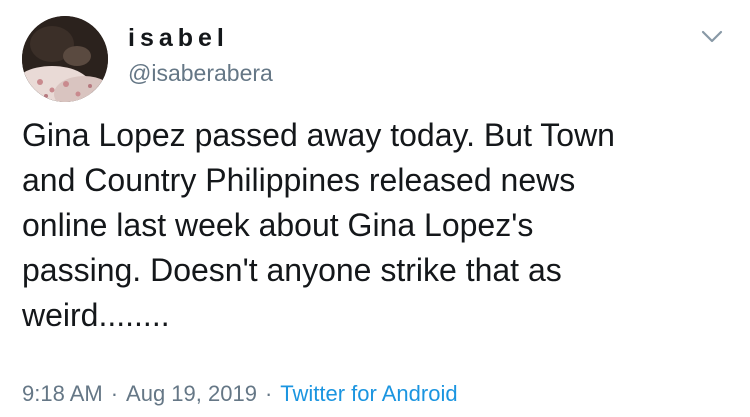  Describe the element at coordinates (200, 73) in the screenshot. I see `user-handle: @isaberabera` at that location.